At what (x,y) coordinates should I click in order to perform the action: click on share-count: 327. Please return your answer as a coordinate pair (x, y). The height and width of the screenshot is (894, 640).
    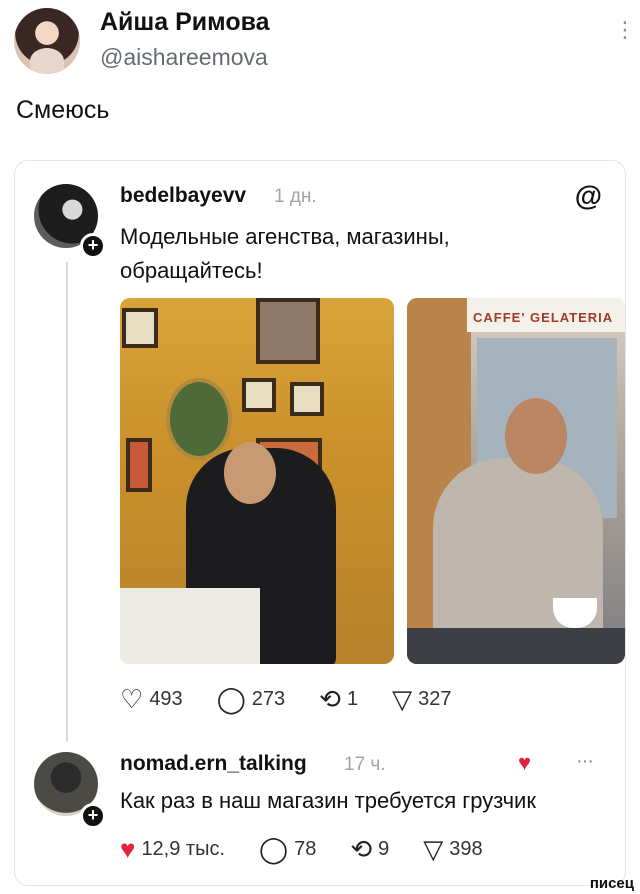
    Looking at the image, I should click on (435, 698).